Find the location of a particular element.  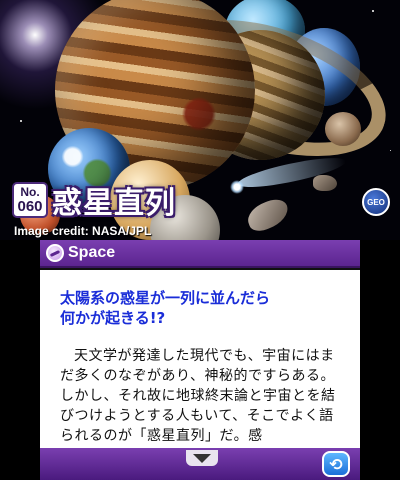

entry-number: 060 is located at coordinates (30, 206).